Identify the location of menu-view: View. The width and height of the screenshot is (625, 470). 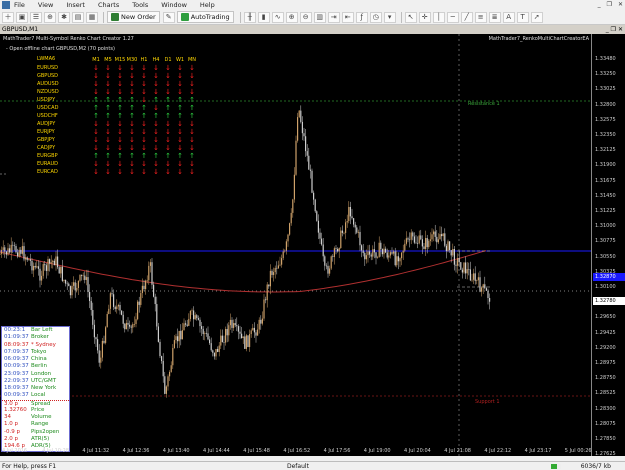
(45, 5).